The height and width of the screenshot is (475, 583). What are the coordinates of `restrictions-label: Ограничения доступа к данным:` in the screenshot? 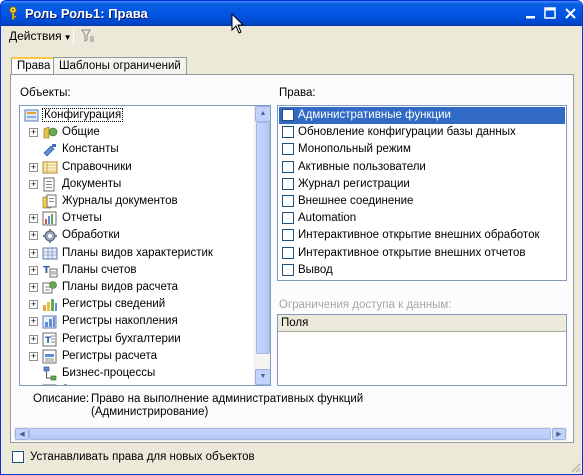 It's located at (365, 305).